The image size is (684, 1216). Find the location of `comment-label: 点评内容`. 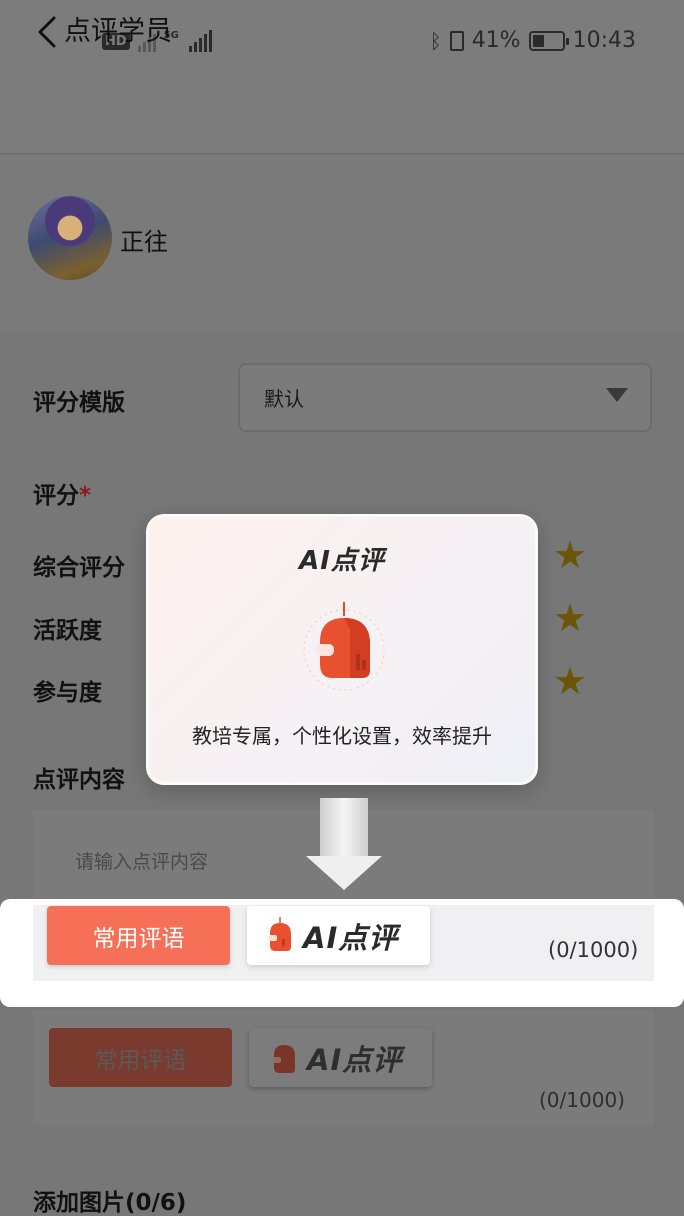

comment-label: 点评内容 is located at coordinates (79, 780).